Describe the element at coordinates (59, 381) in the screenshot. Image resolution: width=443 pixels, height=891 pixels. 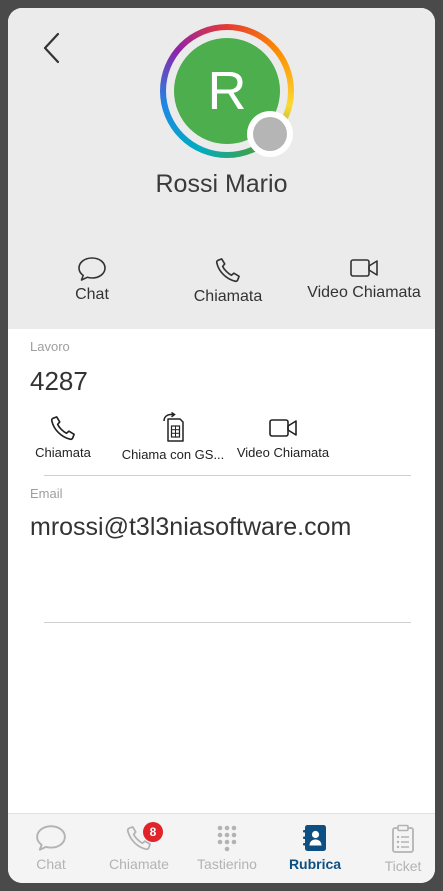
I see `work-number: 4287` at that location.